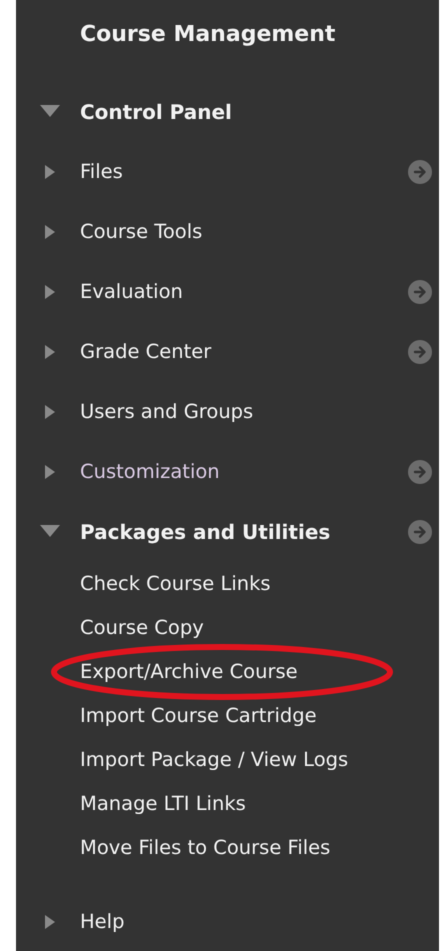 Image resolution: width=443 pixels, height=951 pixels. I want to click on menu-item: Customization, so click(150, 472).